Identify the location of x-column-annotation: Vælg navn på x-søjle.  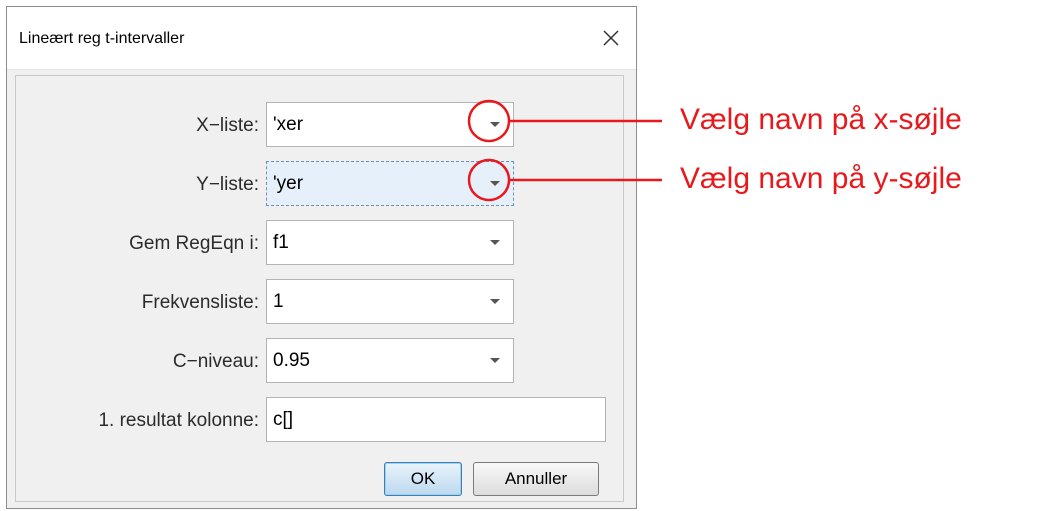
(821, 119).